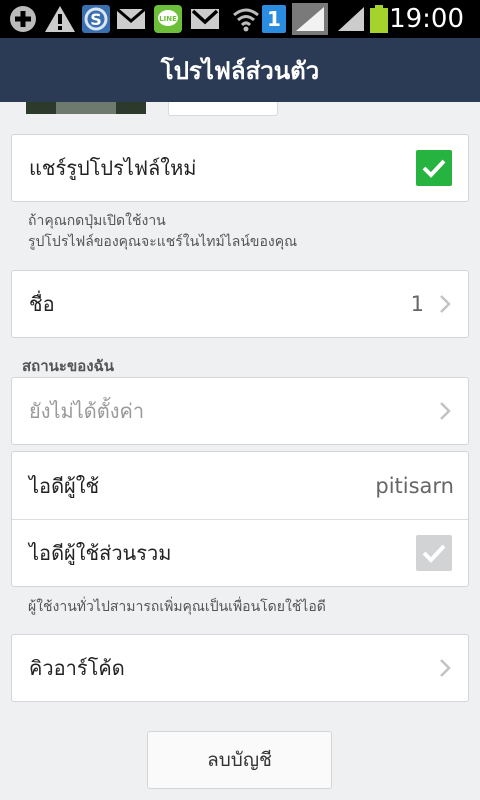  I want to click on add-icon, so click(23, 19).